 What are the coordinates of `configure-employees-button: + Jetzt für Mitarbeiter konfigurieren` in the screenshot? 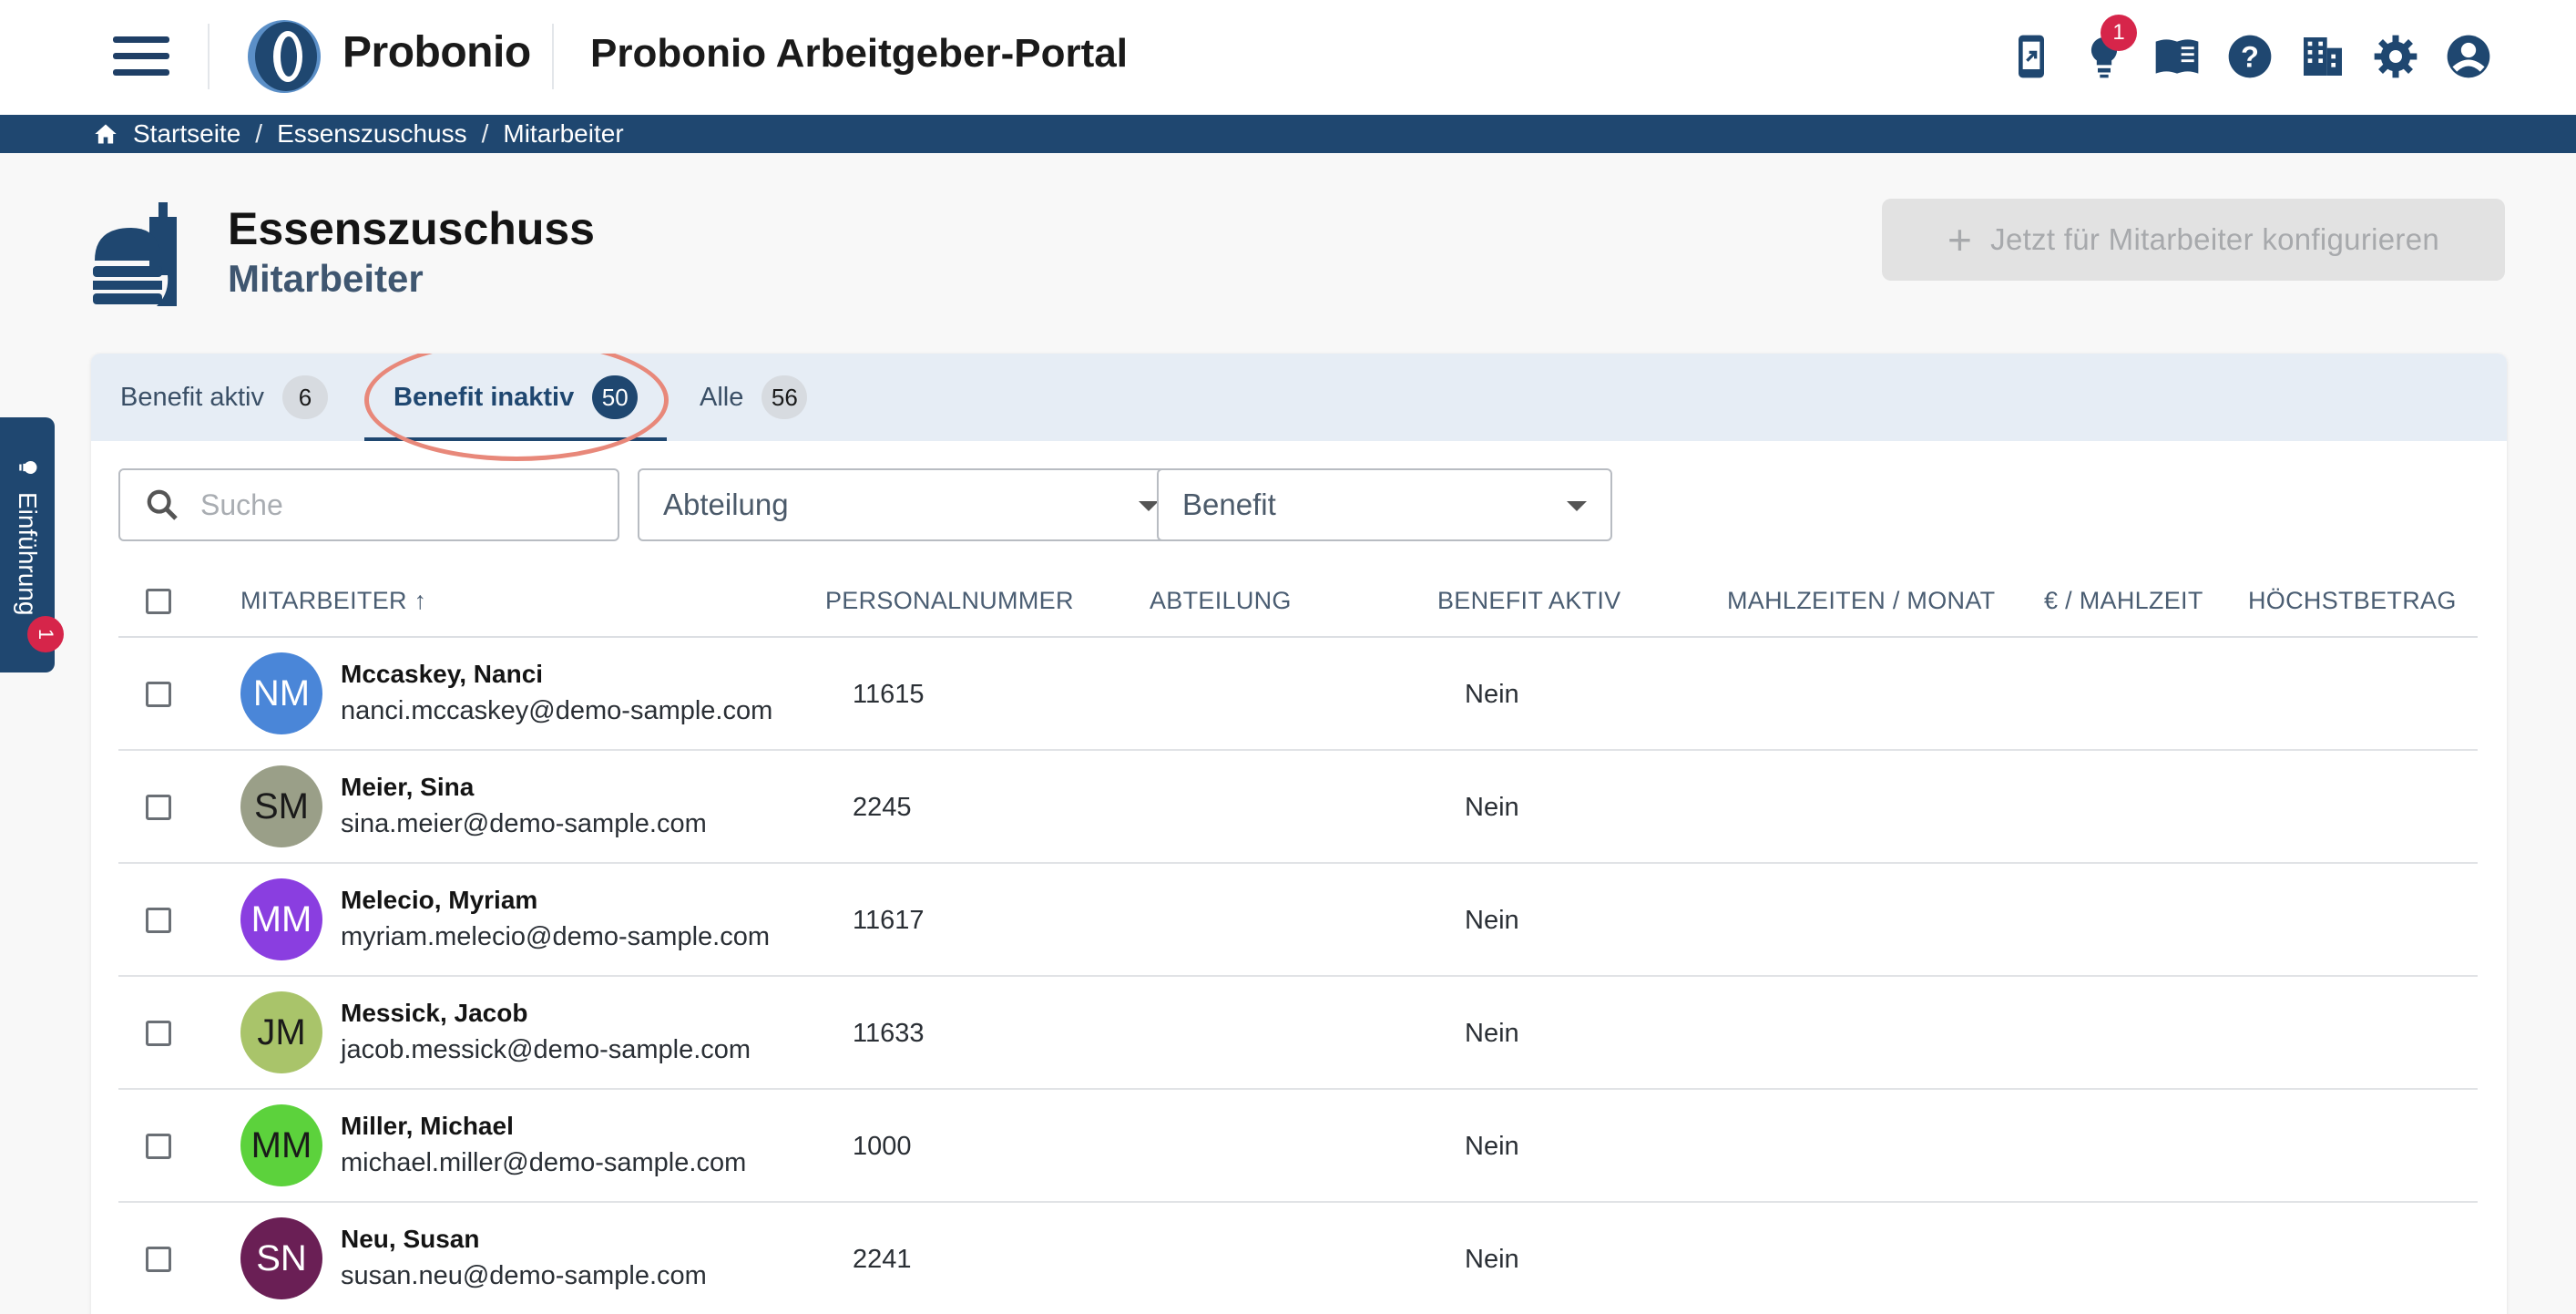 It's located at (2193, 240).